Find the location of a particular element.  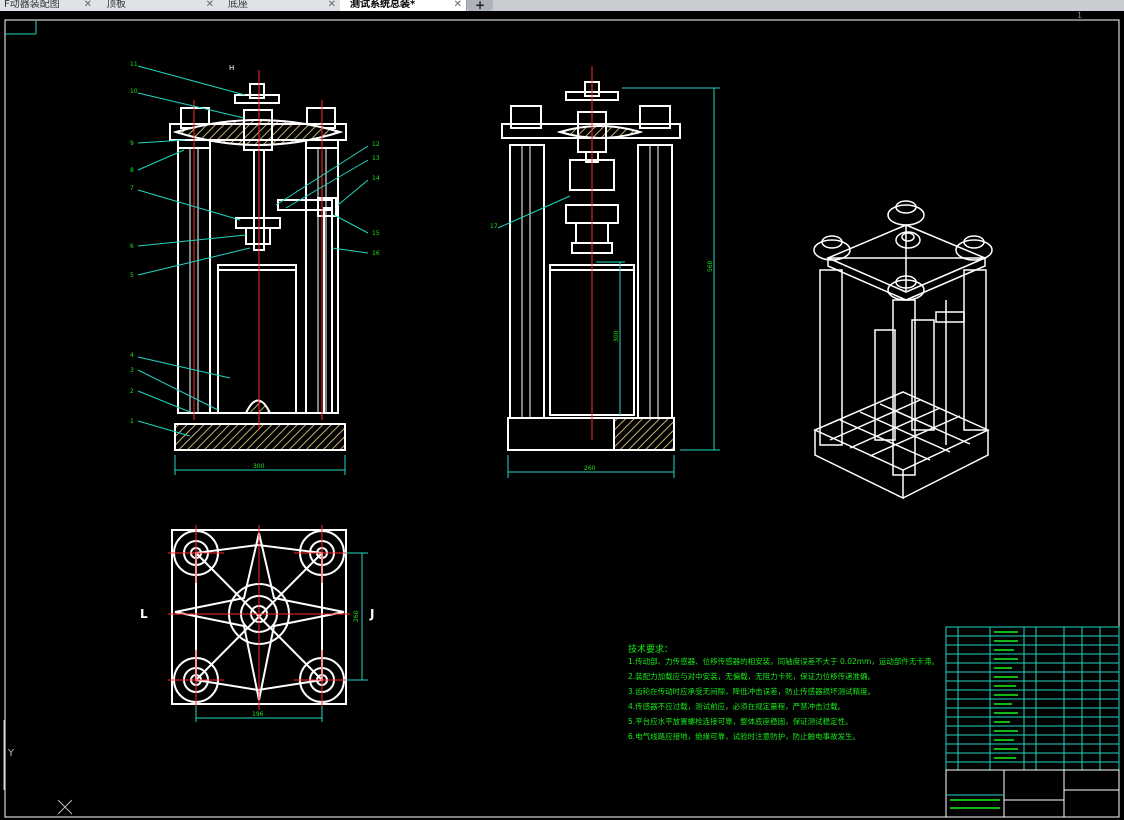

section-mark-left: L is located at coordinates (144, 614).